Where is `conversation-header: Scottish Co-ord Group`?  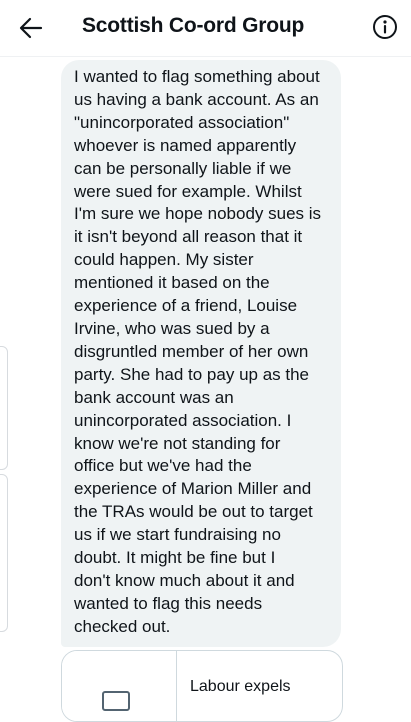
conversation-header: Scottish Co-ord Group is located at coordinates (205, 28).